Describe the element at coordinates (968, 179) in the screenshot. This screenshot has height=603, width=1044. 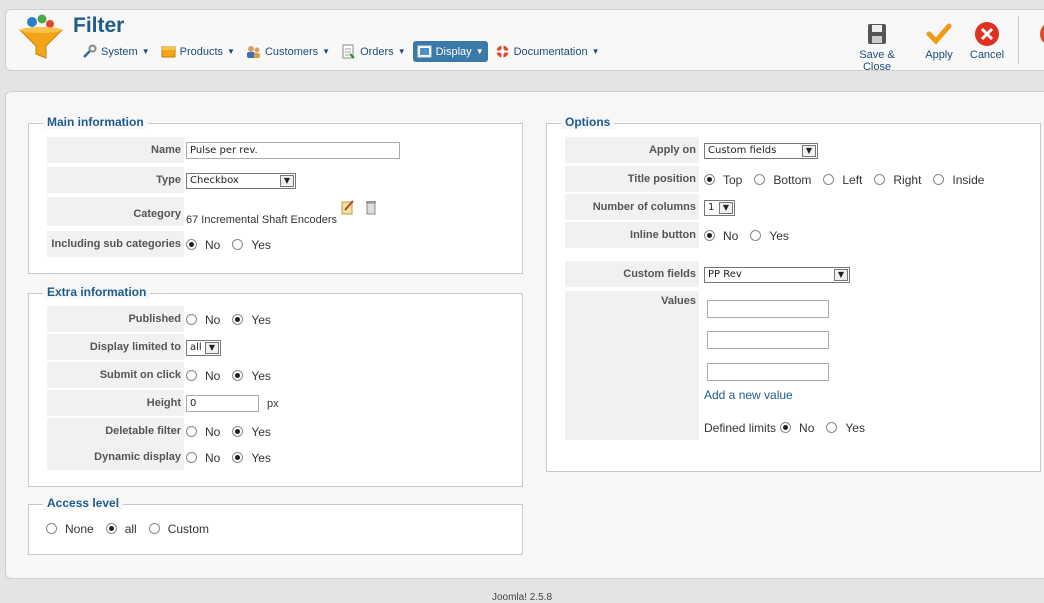
I see `inside-label: Inside` at that location.